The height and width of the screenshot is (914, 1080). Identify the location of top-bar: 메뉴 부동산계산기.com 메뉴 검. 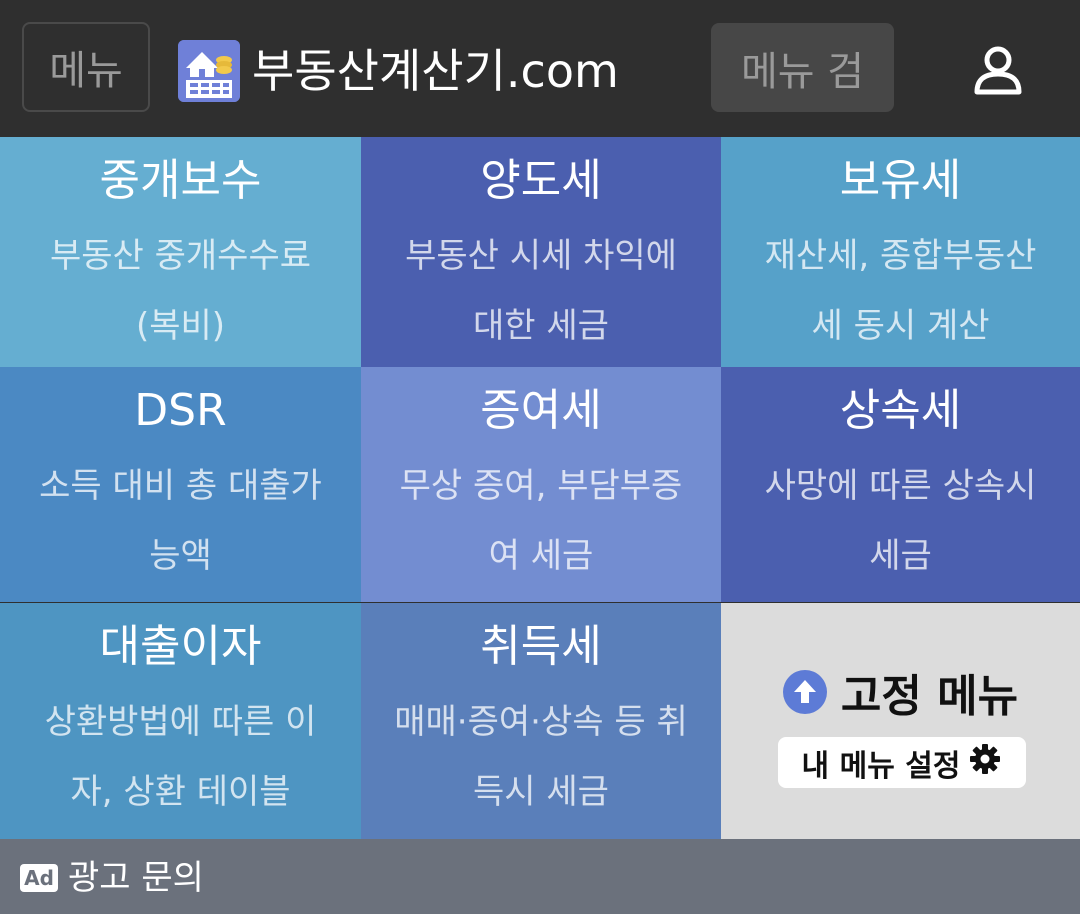
(540, 68).